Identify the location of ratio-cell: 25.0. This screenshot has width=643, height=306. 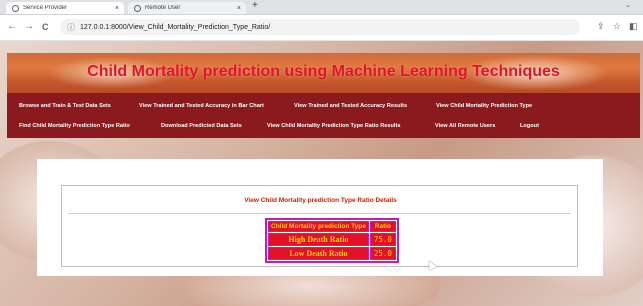
(382, 253).